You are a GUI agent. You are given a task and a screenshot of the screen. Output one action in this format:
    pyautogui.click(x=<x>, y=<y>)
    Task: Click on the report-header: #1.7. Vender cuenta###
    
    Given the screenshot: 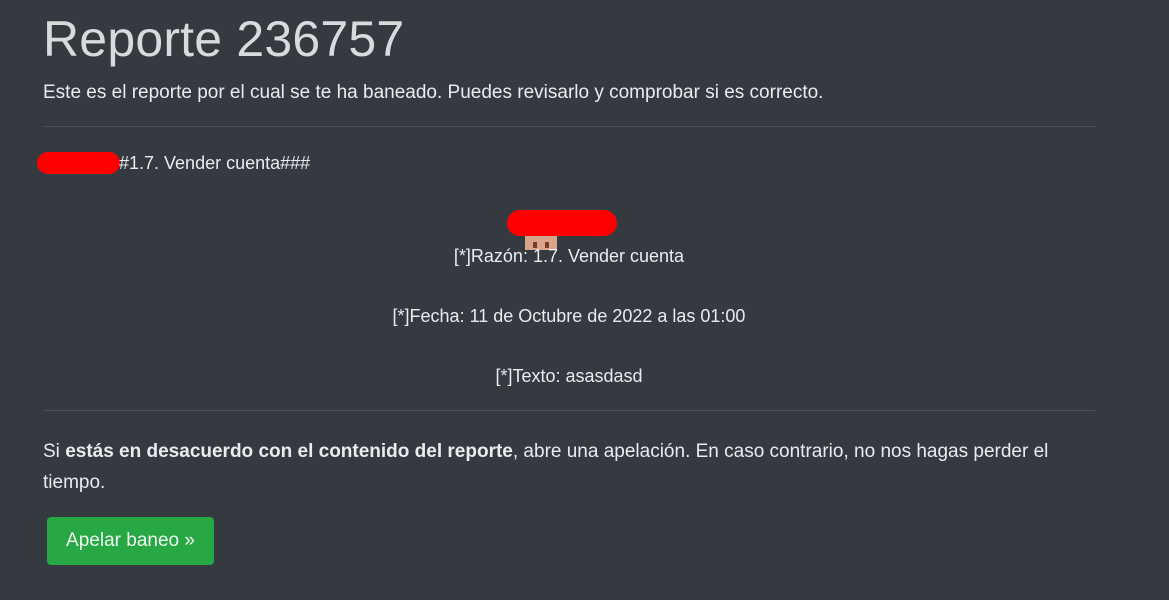 What is the action you would take?
    pyautogui.click(x=173, y=163)
    